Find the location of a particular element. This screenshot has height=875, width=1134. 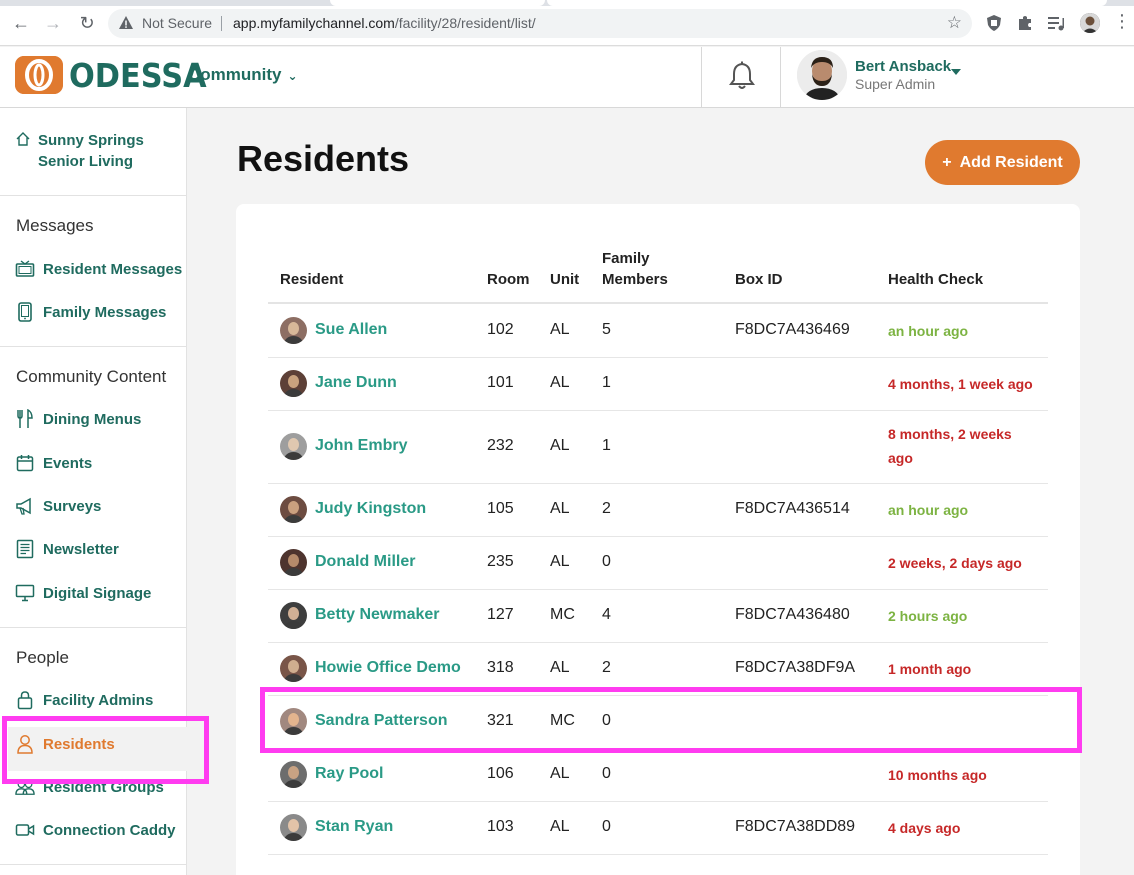

tablet-icon is located at coordinates (25, 312).